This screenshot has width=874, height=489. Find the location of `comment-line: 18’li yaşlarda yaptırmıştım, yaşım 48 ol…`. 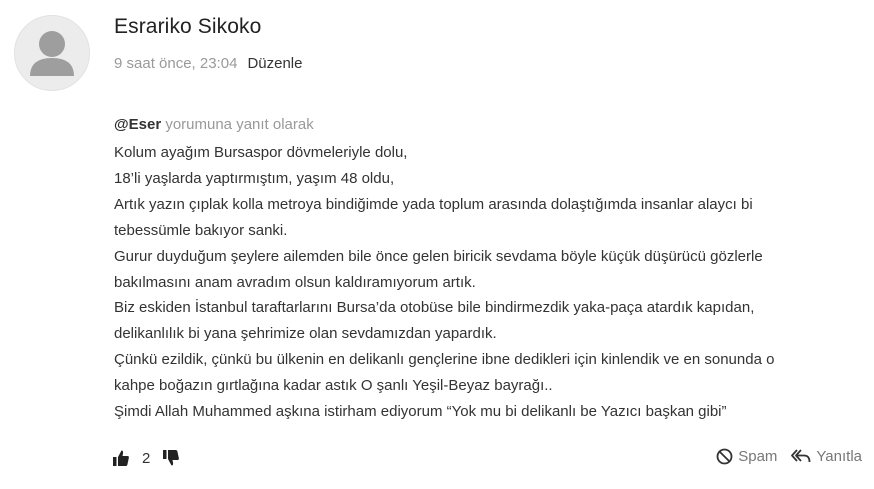

comment-line: 18’li yaşlarda yaptırmıştım, yaşım 48 ol… is located at coordinates (254, 178).